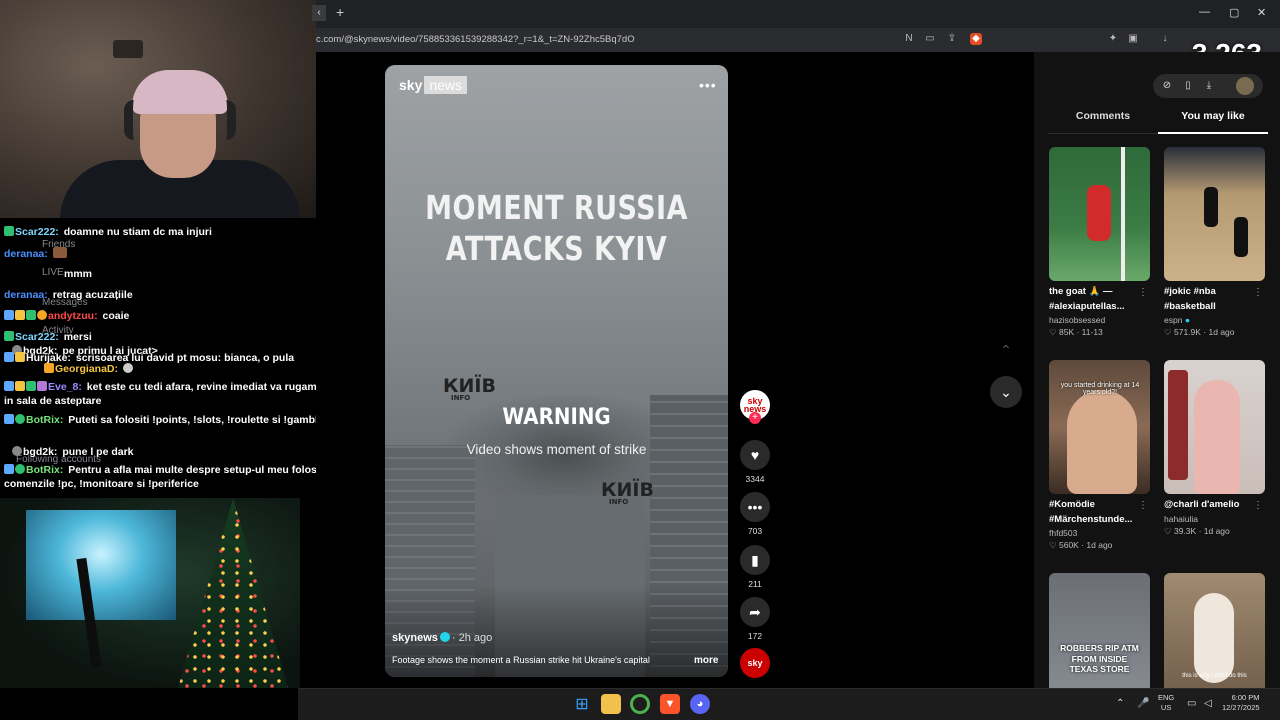 Image resolution: width=1280 pixels, height=720 pixels. What do you see at coordinates (755, 507) in the screenshot?
I see `comment-icon: •••` at bounding box center [755, 507].